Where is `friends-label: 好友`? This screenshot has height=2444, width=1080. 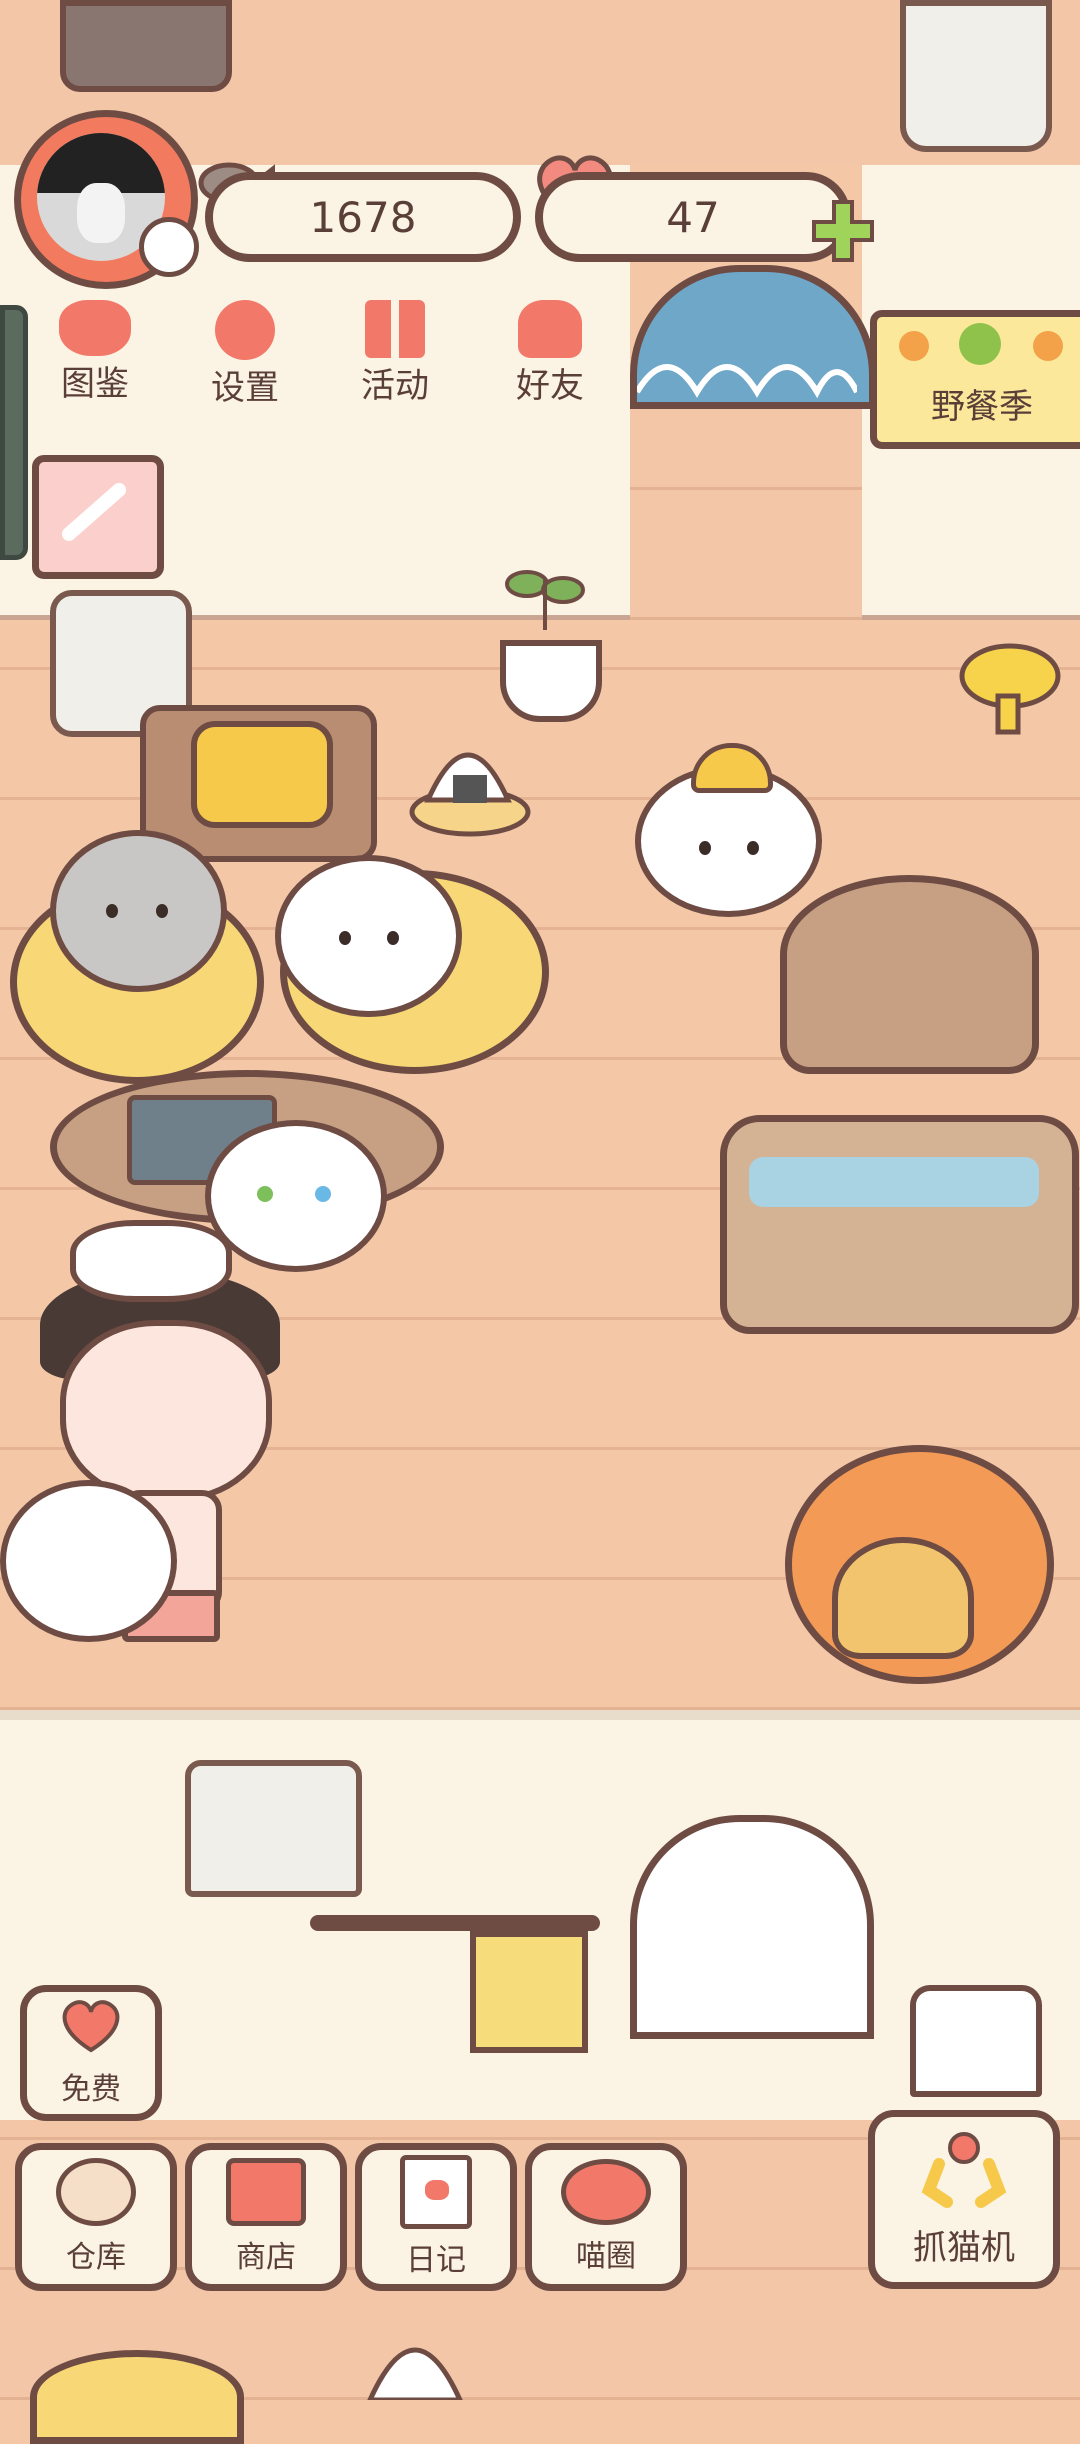 friends-label: 好友 is located at coordinates (550, 386).